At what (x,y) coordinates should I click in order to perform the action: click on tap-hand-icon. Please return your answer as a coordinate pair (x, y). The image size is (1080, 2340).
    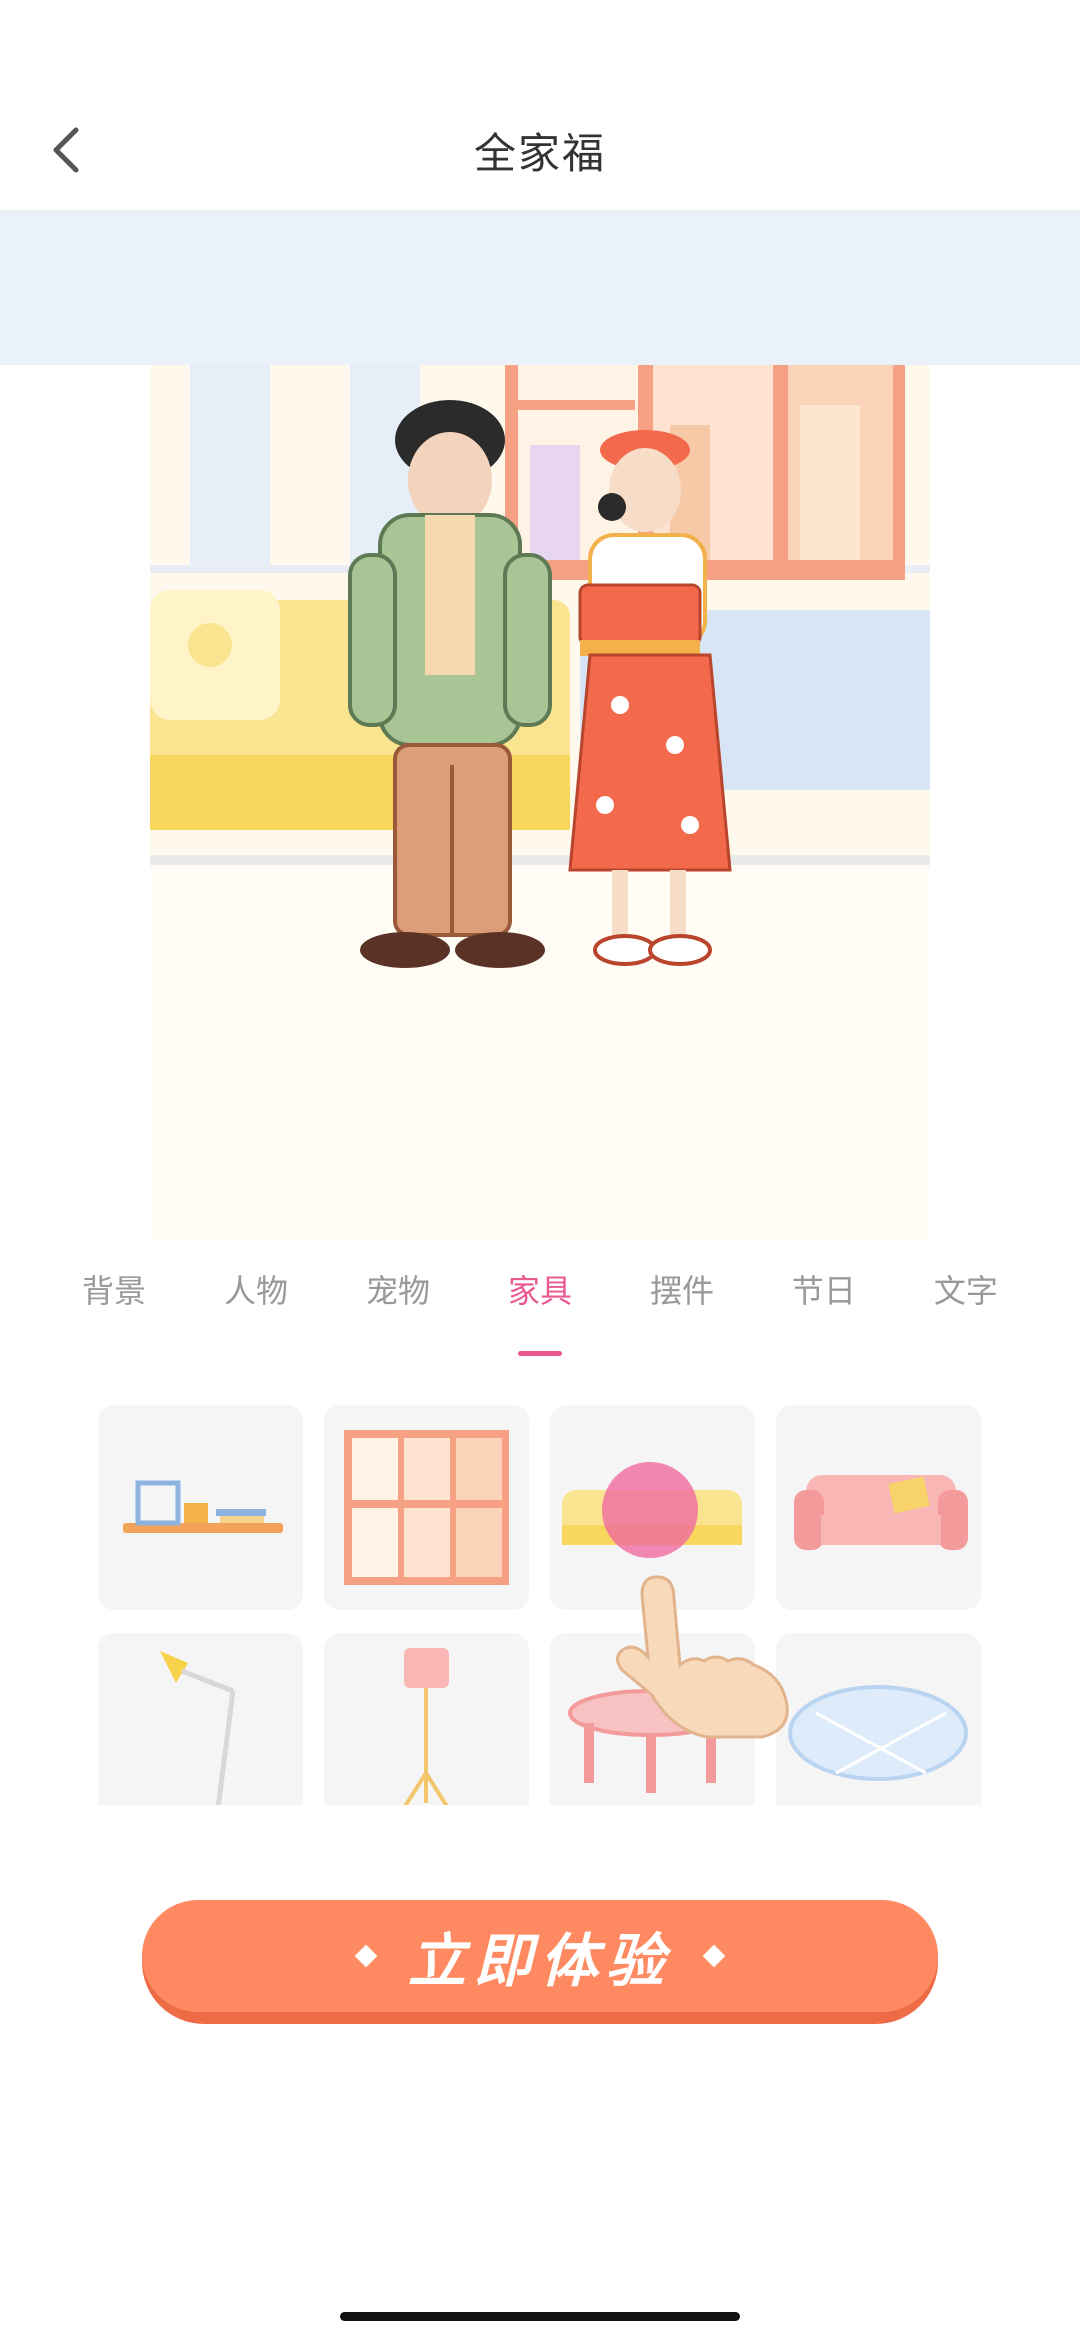
    Looking at the image, I should click on (702, 1657).